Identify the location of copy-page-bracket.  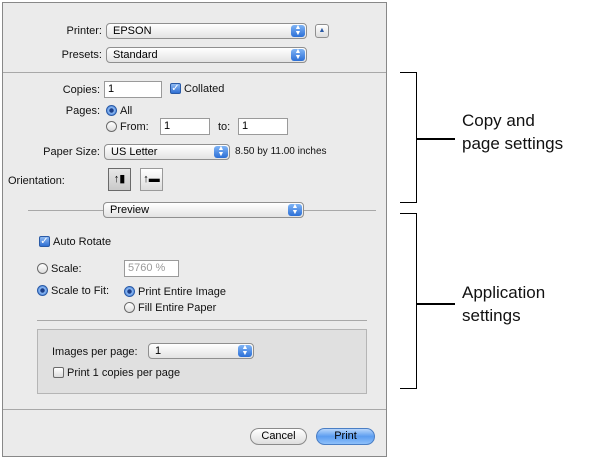
(408, 137).